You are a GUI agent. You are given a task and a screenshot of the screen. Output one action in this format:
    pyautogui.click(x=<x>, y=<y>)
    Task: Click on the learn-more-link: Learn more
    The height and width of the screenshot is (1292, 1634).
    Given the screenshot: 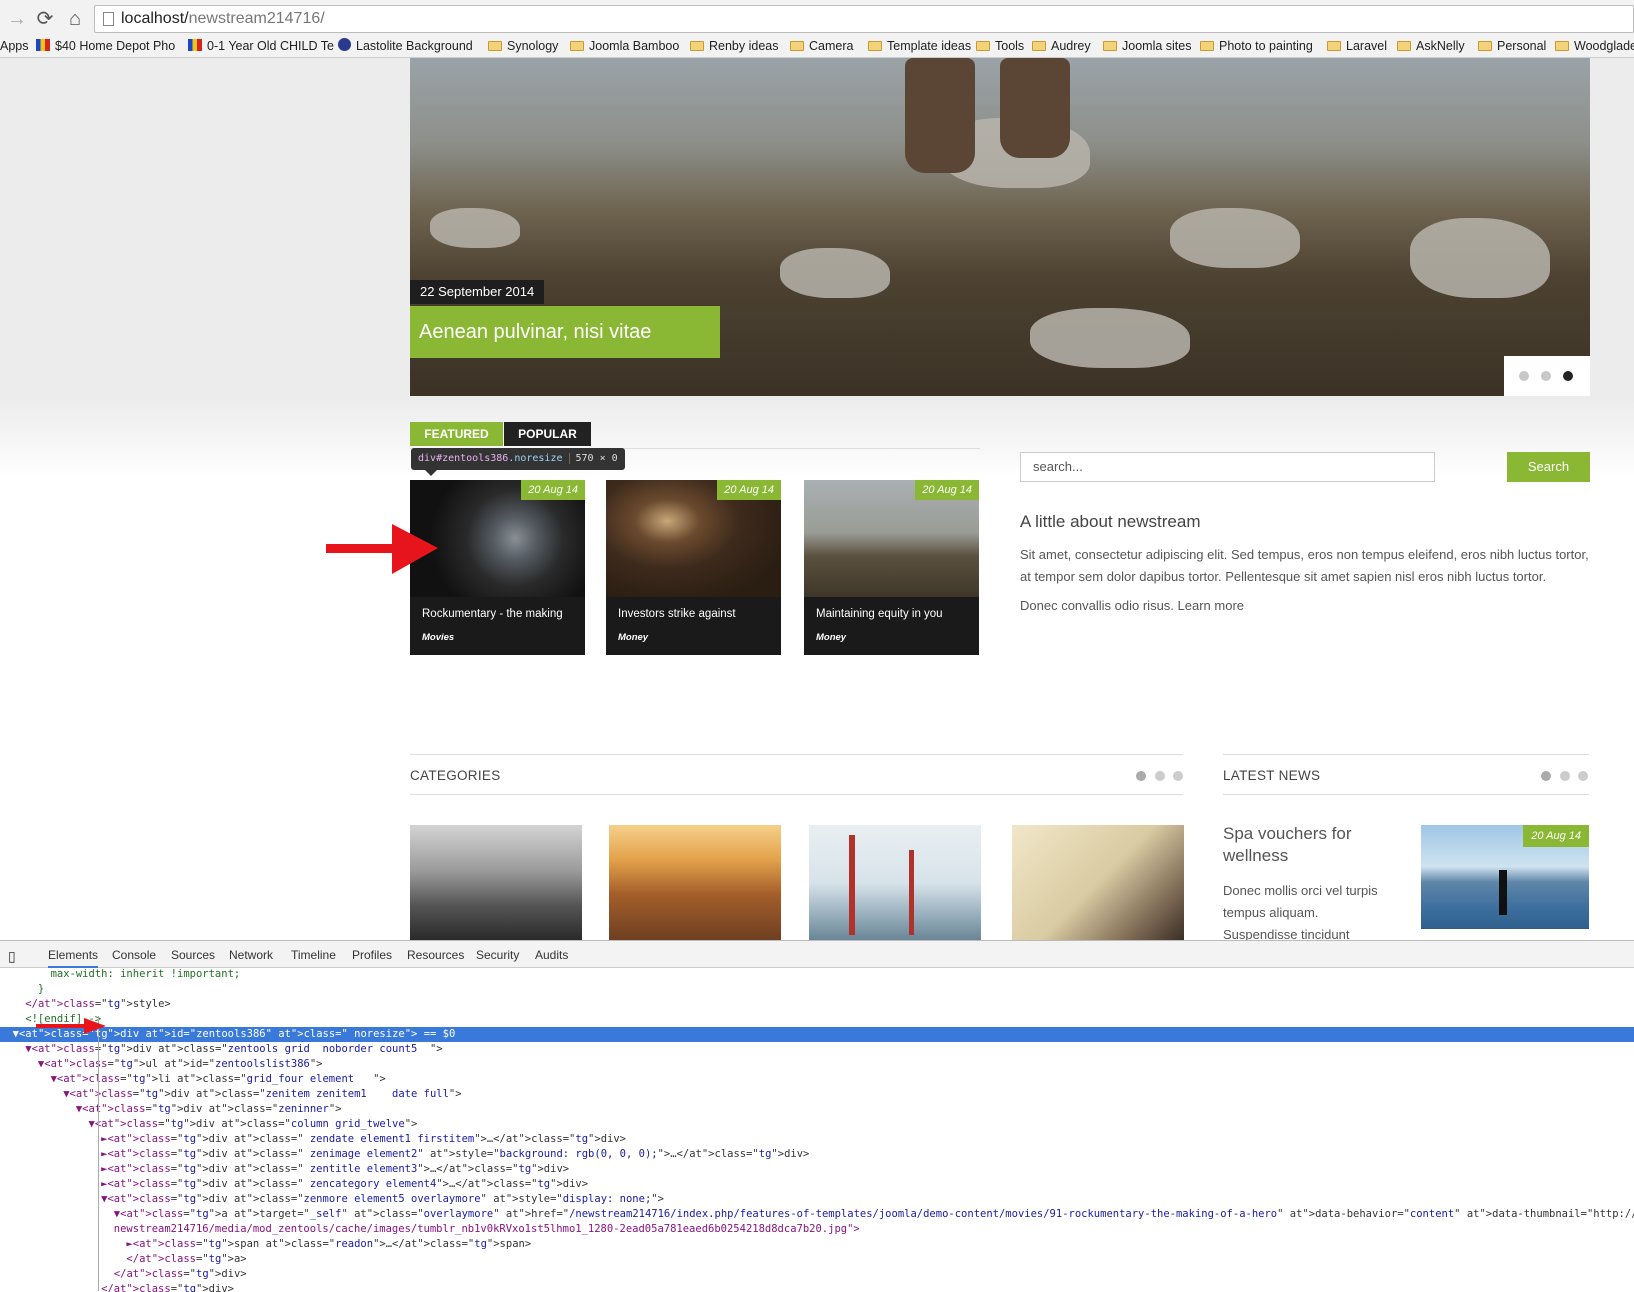 What is the action you would take?
    pyautogui.click(x=1211, y=605)
    